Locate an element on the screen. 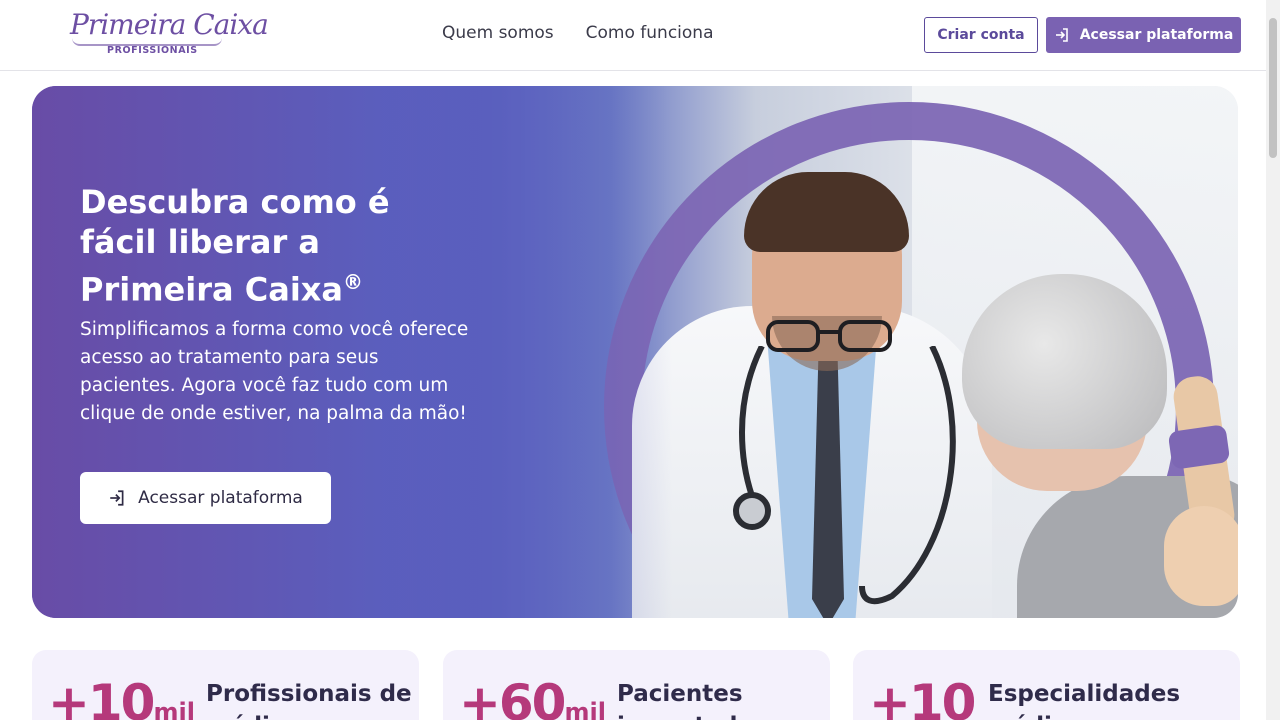 The width and height of the screenshot is (1280, 720). stat-card-specialties: +10 Especialidades médicas is located at coordinates (1046, 685).